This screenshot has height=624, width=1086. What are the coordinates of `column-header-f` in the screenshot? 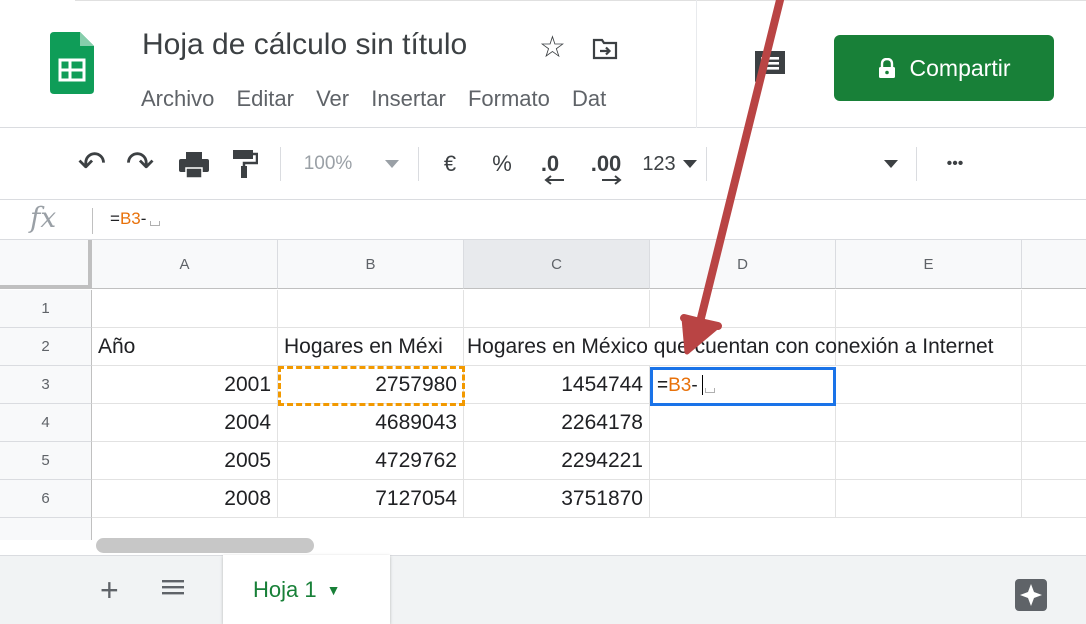 It's located at (1054, 264).